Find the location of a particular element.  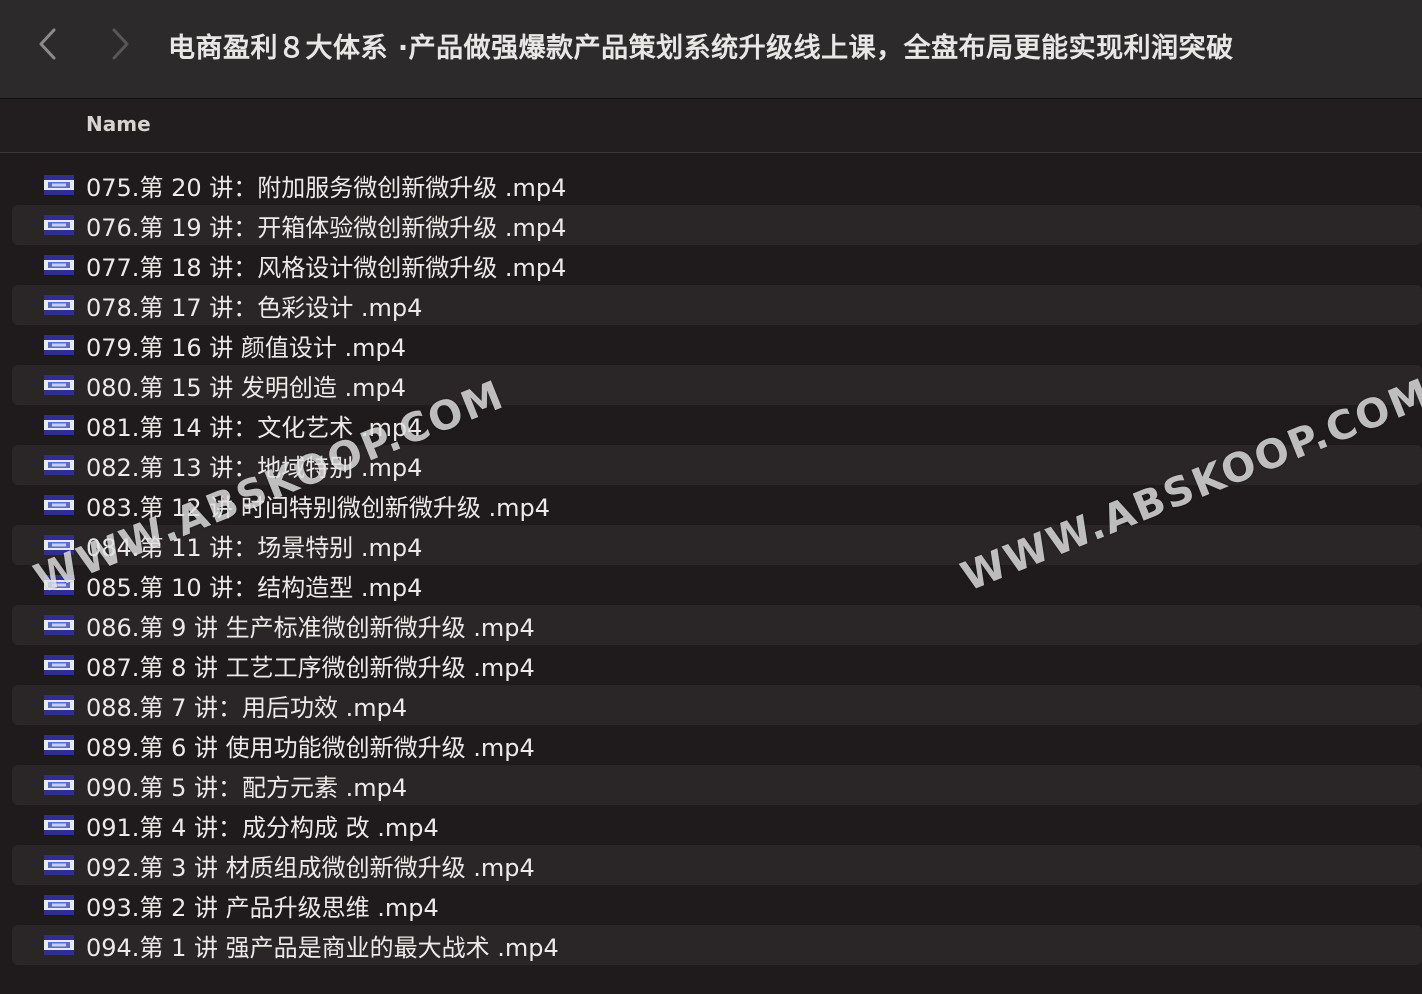

file-row: 081.第 14 讲：文化艺术 .mp4 is located at coordinates (717, 425).